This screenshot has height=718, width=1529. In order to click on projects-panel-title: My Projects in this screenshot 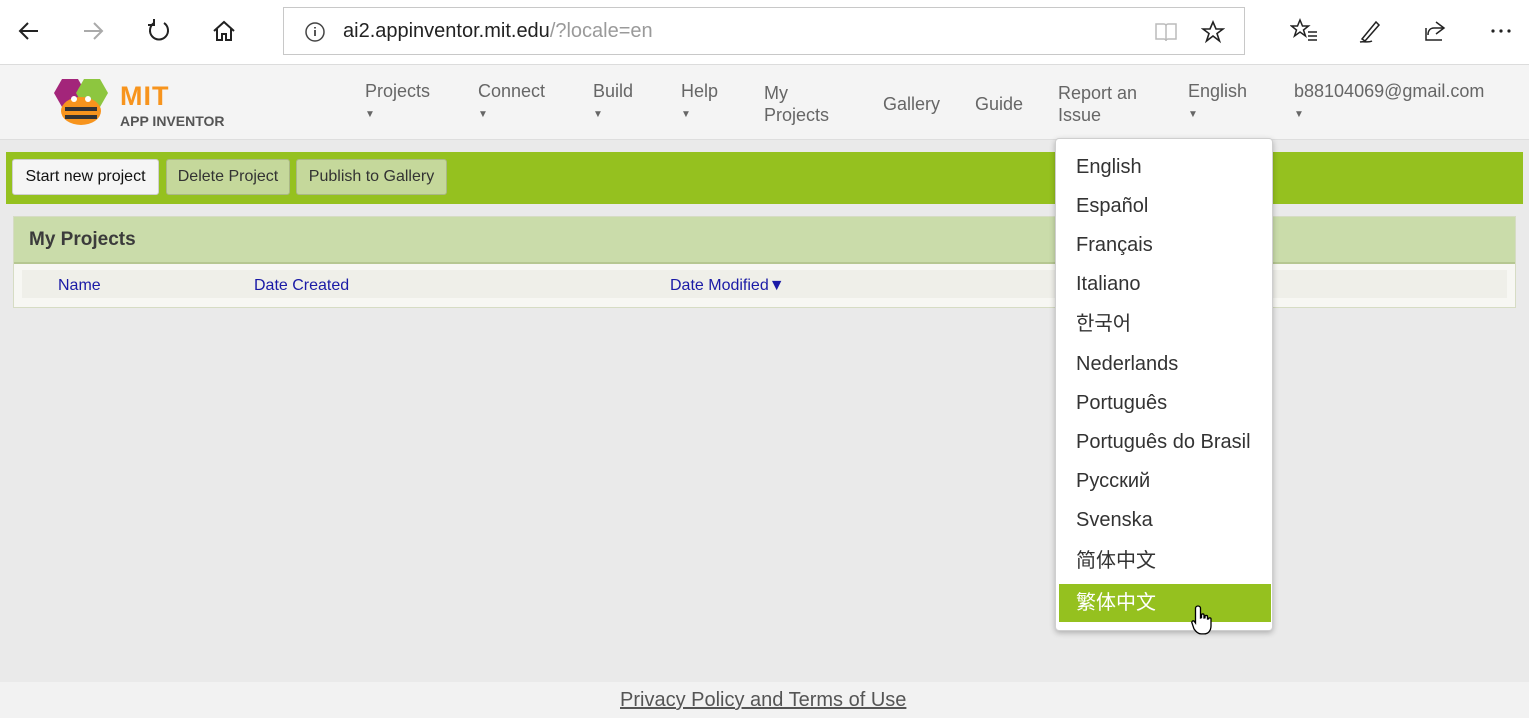, I will do `click(764, 240)`.